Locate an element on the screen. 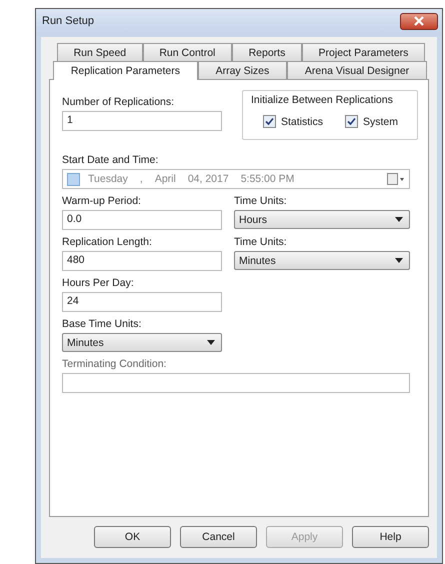  close-button is located at coordinates (419, 21).